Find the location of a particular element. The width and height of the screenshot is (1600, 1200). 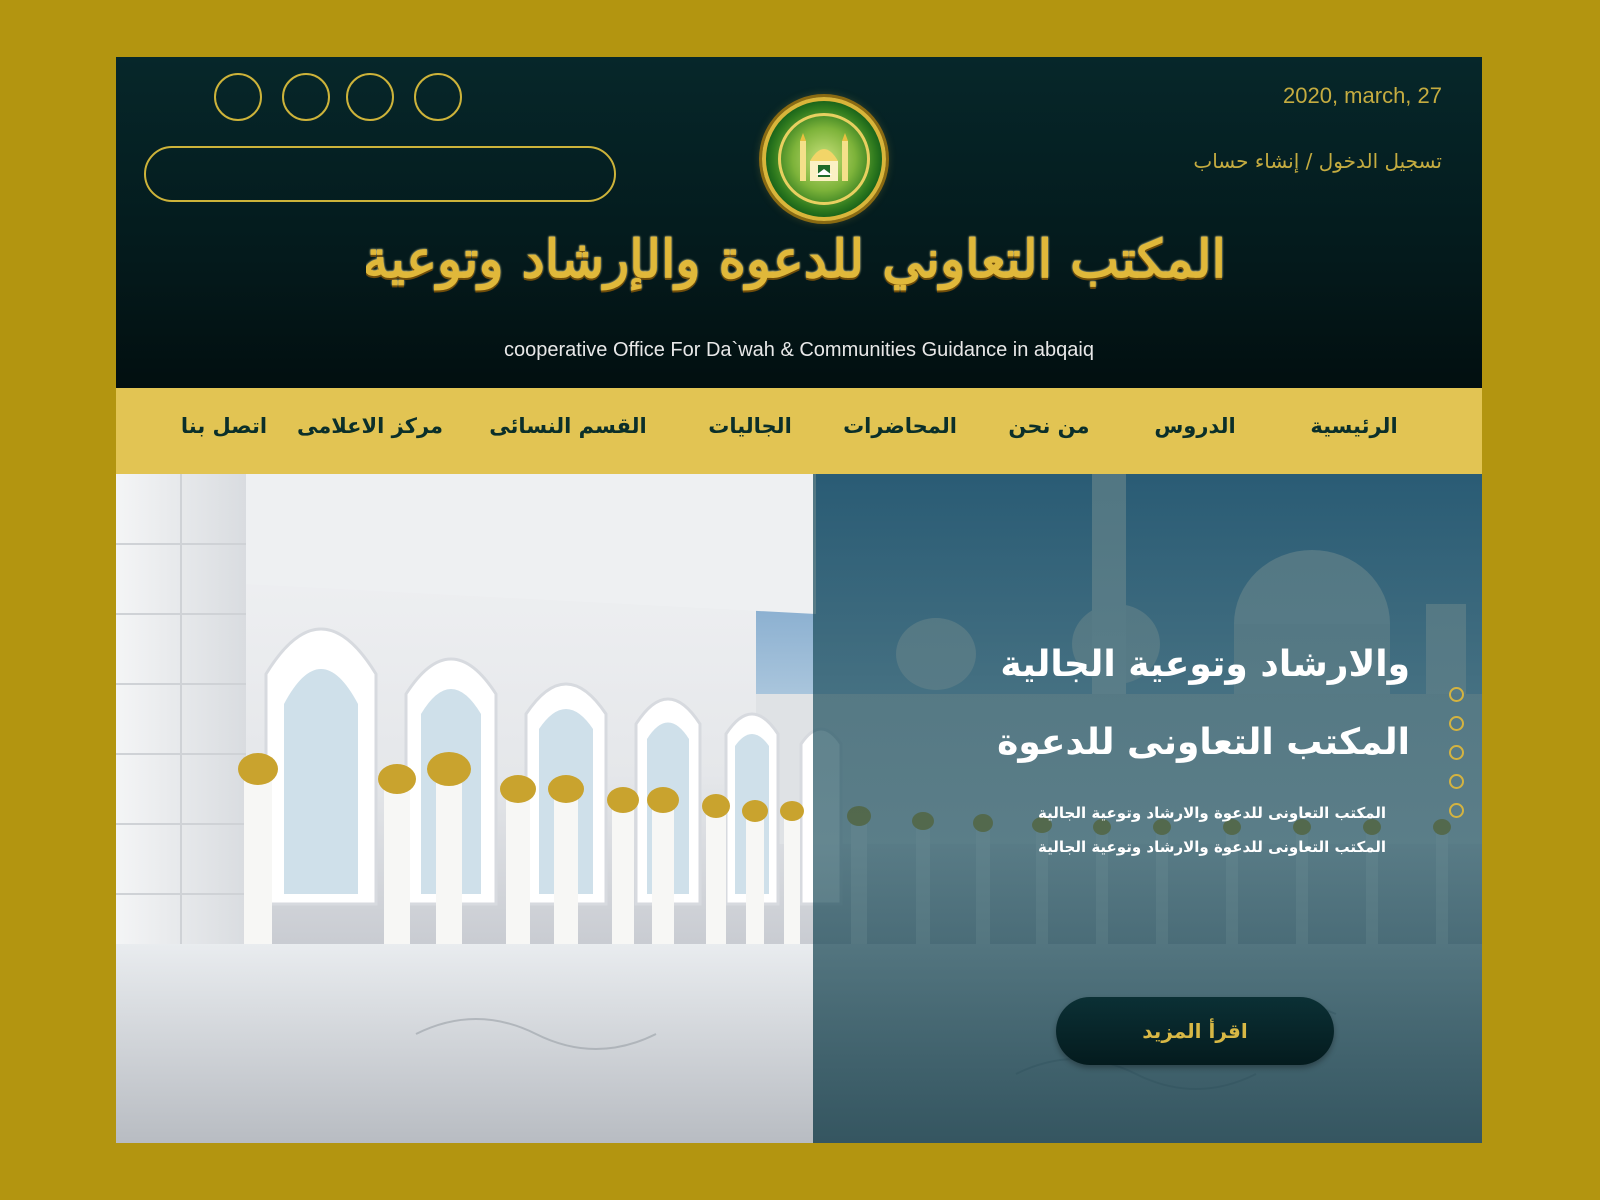

social-links is located at coordinates (348, 97).